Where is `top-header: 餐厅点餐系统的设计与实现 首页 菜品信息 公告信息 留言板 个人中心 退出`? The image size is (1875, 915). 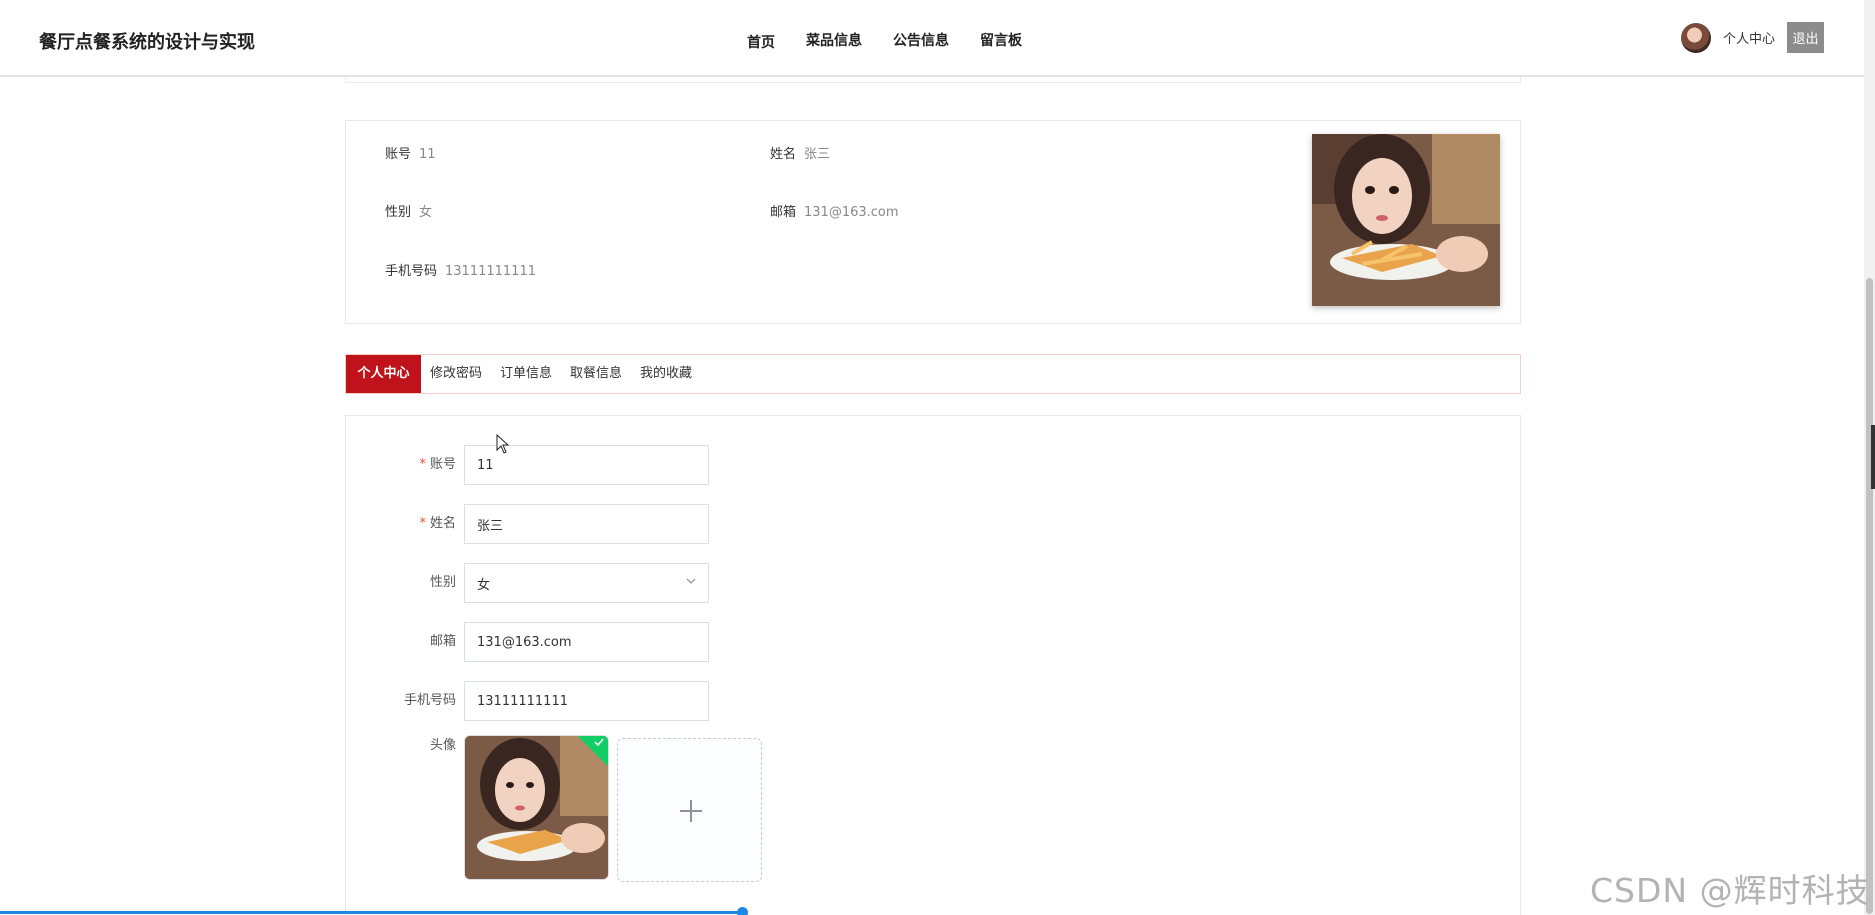
top-header: 餐厅点餐系统的设计与实现 首页 菜品信息 公告信息 留言板 个人中心 退出 is located at coordinates (932, 38).